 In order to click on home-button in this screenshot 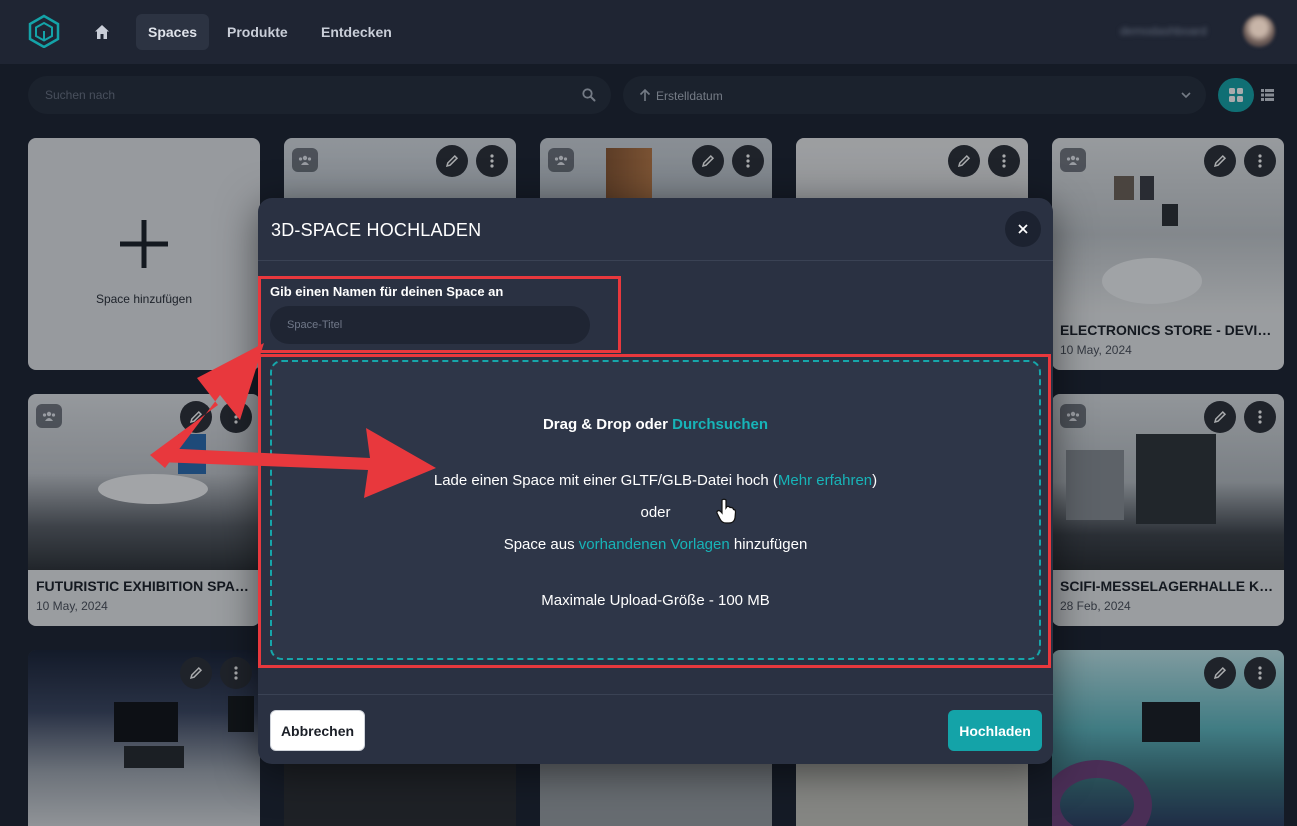, I will do `click(102, 32)`.